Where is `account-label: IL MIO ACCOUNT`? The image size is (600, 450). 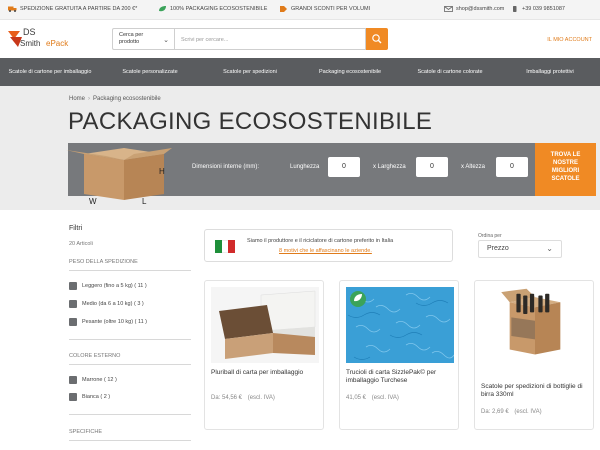
account-label: IL MIO ACCOUNT is located at coordinates (569, 40).